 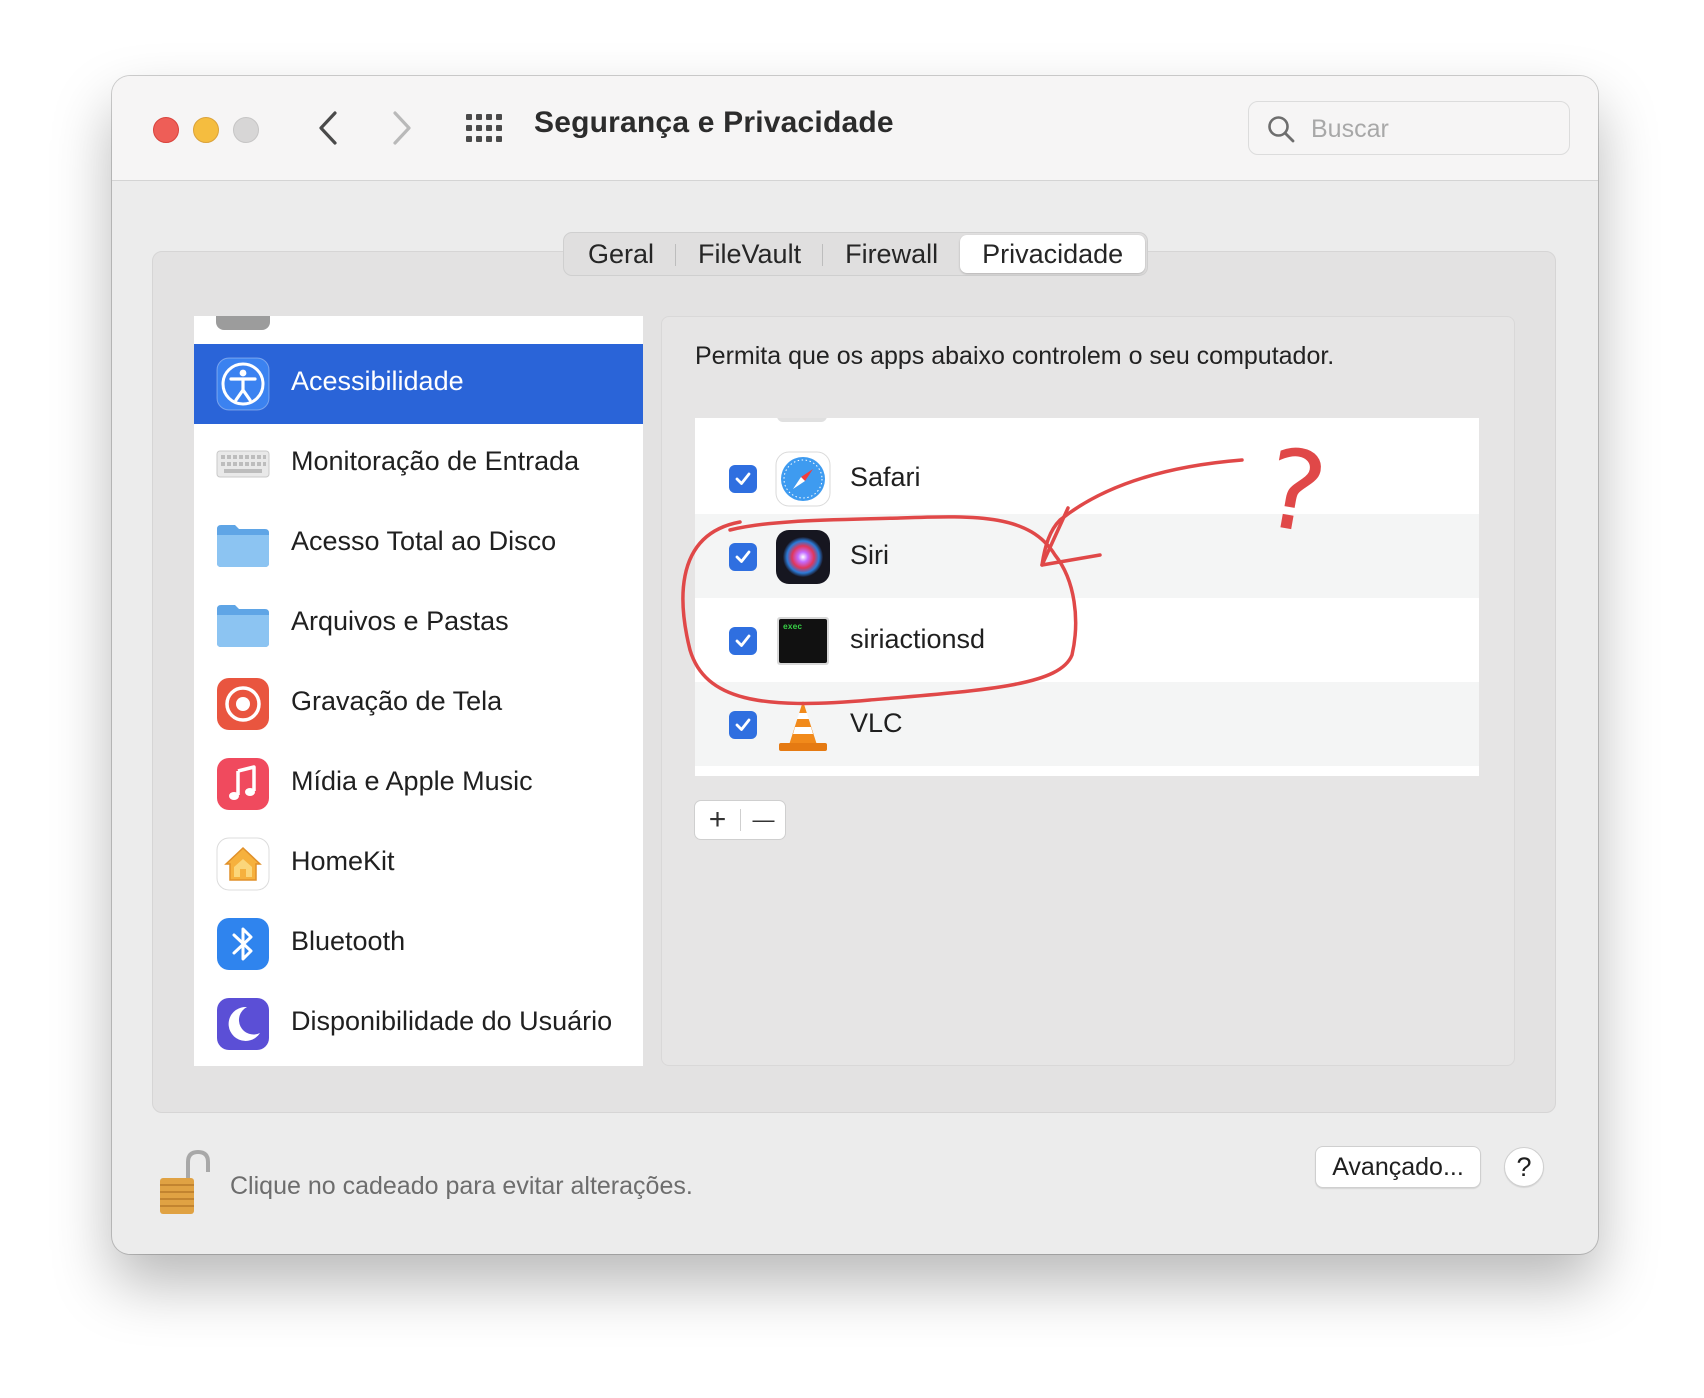 What do you see at coordinates (1087, 724) in the screenshot?
I see `app-row-vlc: VLC` at bounding box center [1087, 724].